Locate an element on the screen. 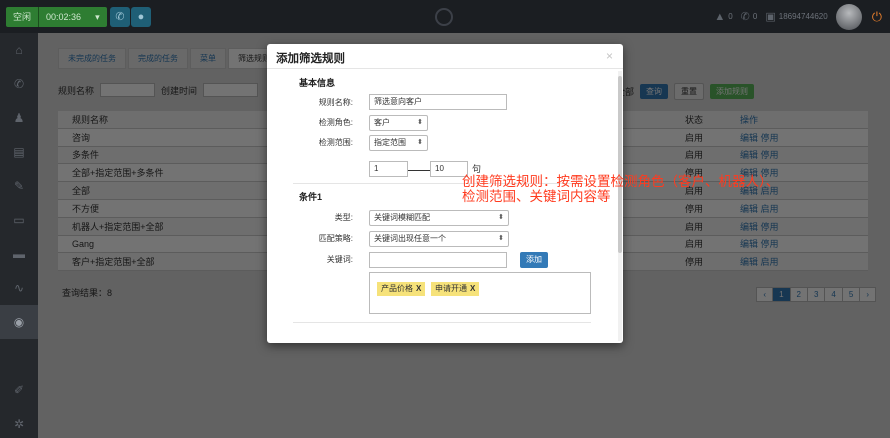 The width and height of the screenshot is (890, 438). chevron-down-icon: ▾ is located at coordinates (97, 17).